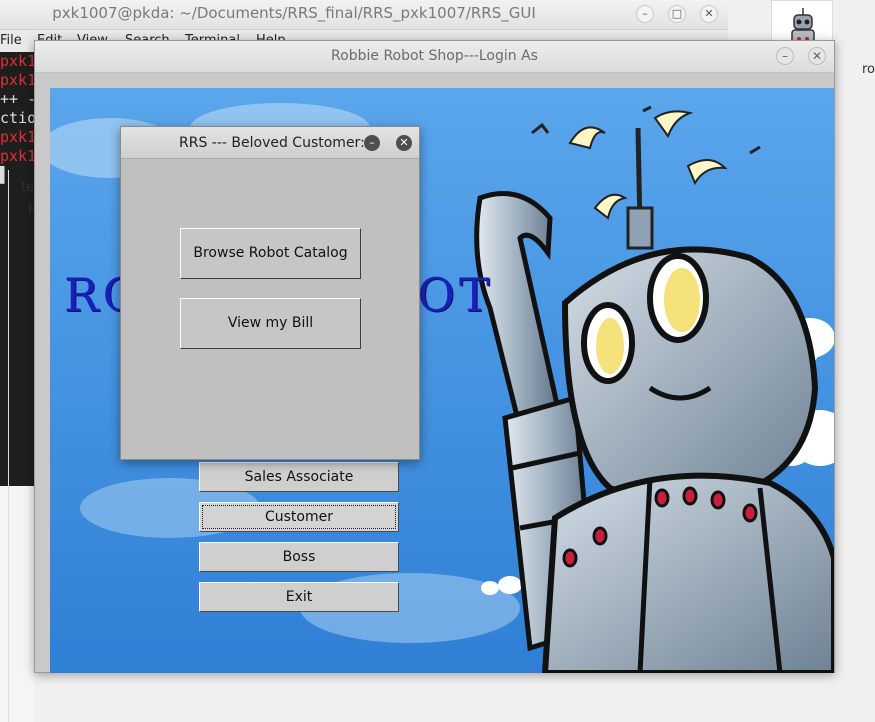  Describe the element at coordinates (868, 69) in the screenshot. I see `desktop-icon-label: ro` at that location.